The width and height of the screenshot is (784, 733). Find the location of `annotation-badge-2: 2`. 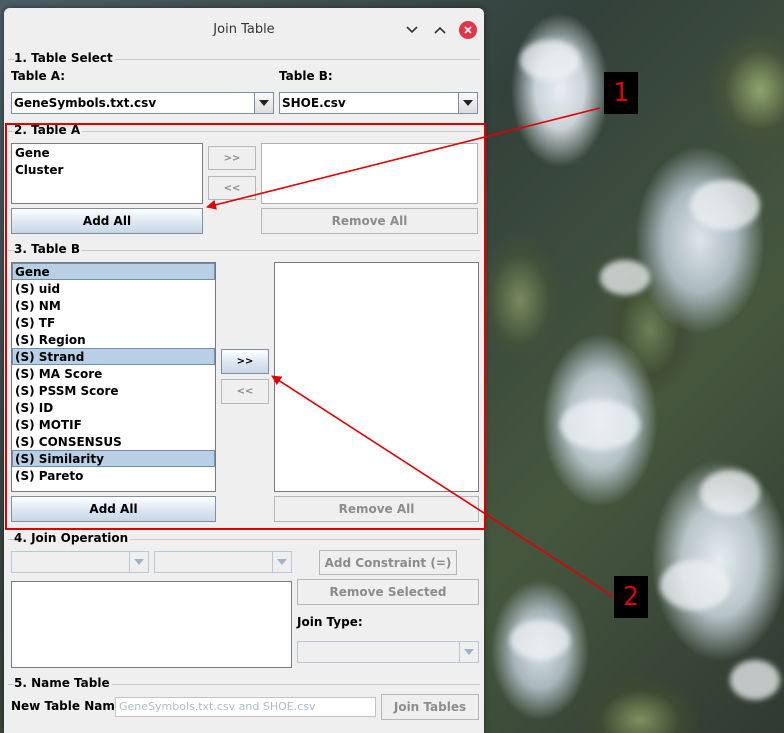

annotation-badge-2: 2 is located at coordinates (631, 597).